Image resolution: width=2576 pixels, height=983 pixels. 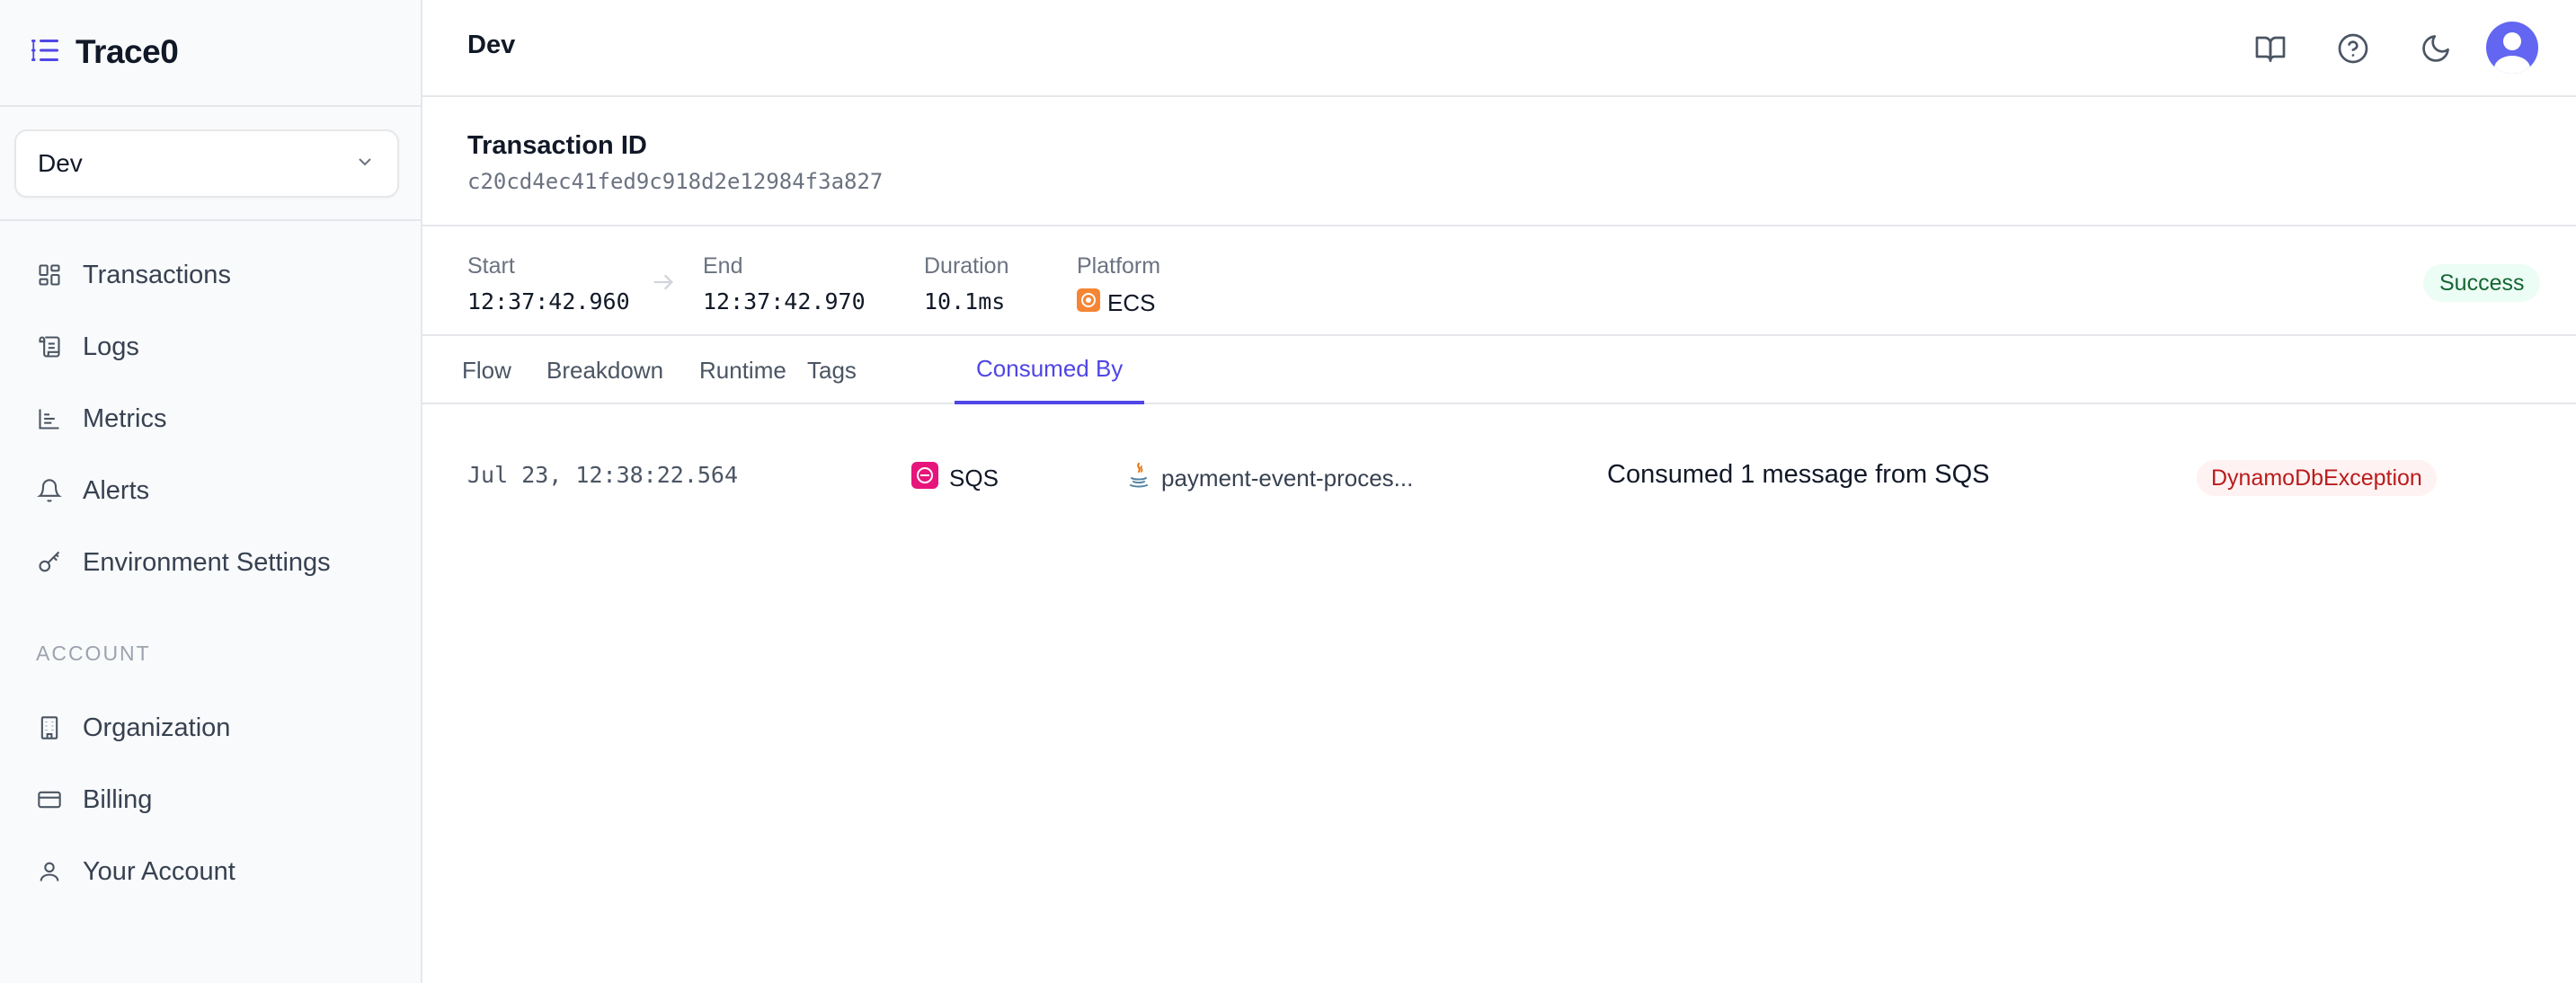 What do you see at coordinates (49, 727) in the screenshot?
I see `building-icon` at bounding box center [49, 727].